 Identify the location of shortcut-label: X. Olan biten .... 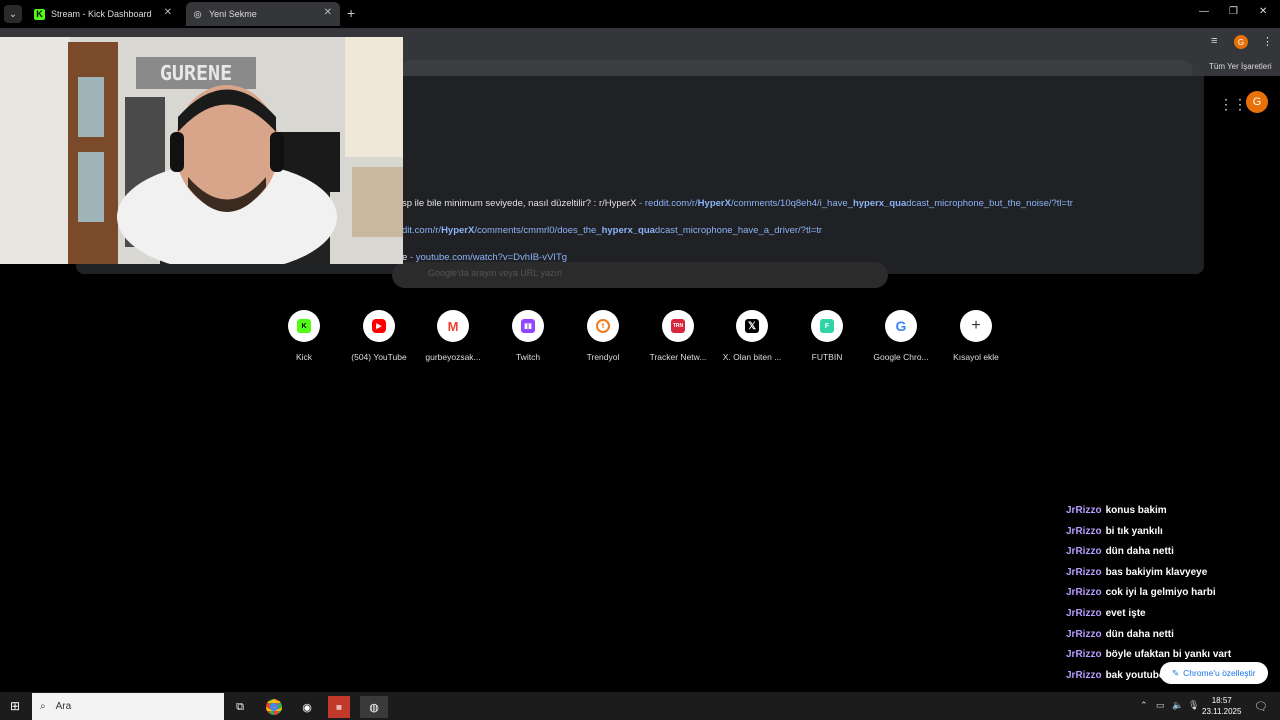
(752, 357).